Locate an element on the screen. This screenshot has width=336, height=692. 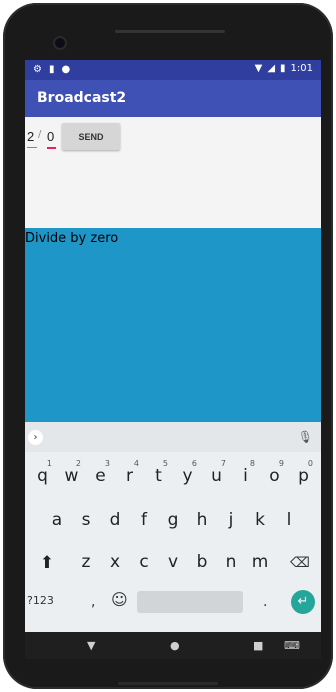
key-t: t5 is located at coordinates (158, 476).